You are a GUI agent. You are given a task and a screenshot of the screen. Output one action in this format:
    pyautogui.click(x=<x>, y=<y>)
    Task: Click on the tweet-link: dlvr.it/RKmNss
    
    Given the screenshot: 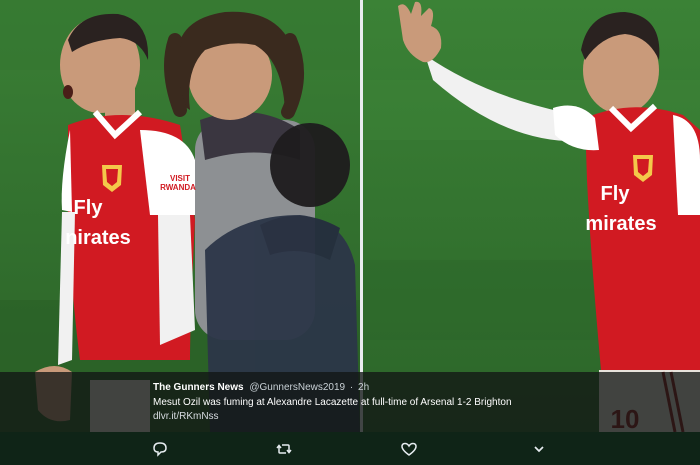 What is the action you would take?
    pyautogui.click(x=418, y=417)
    